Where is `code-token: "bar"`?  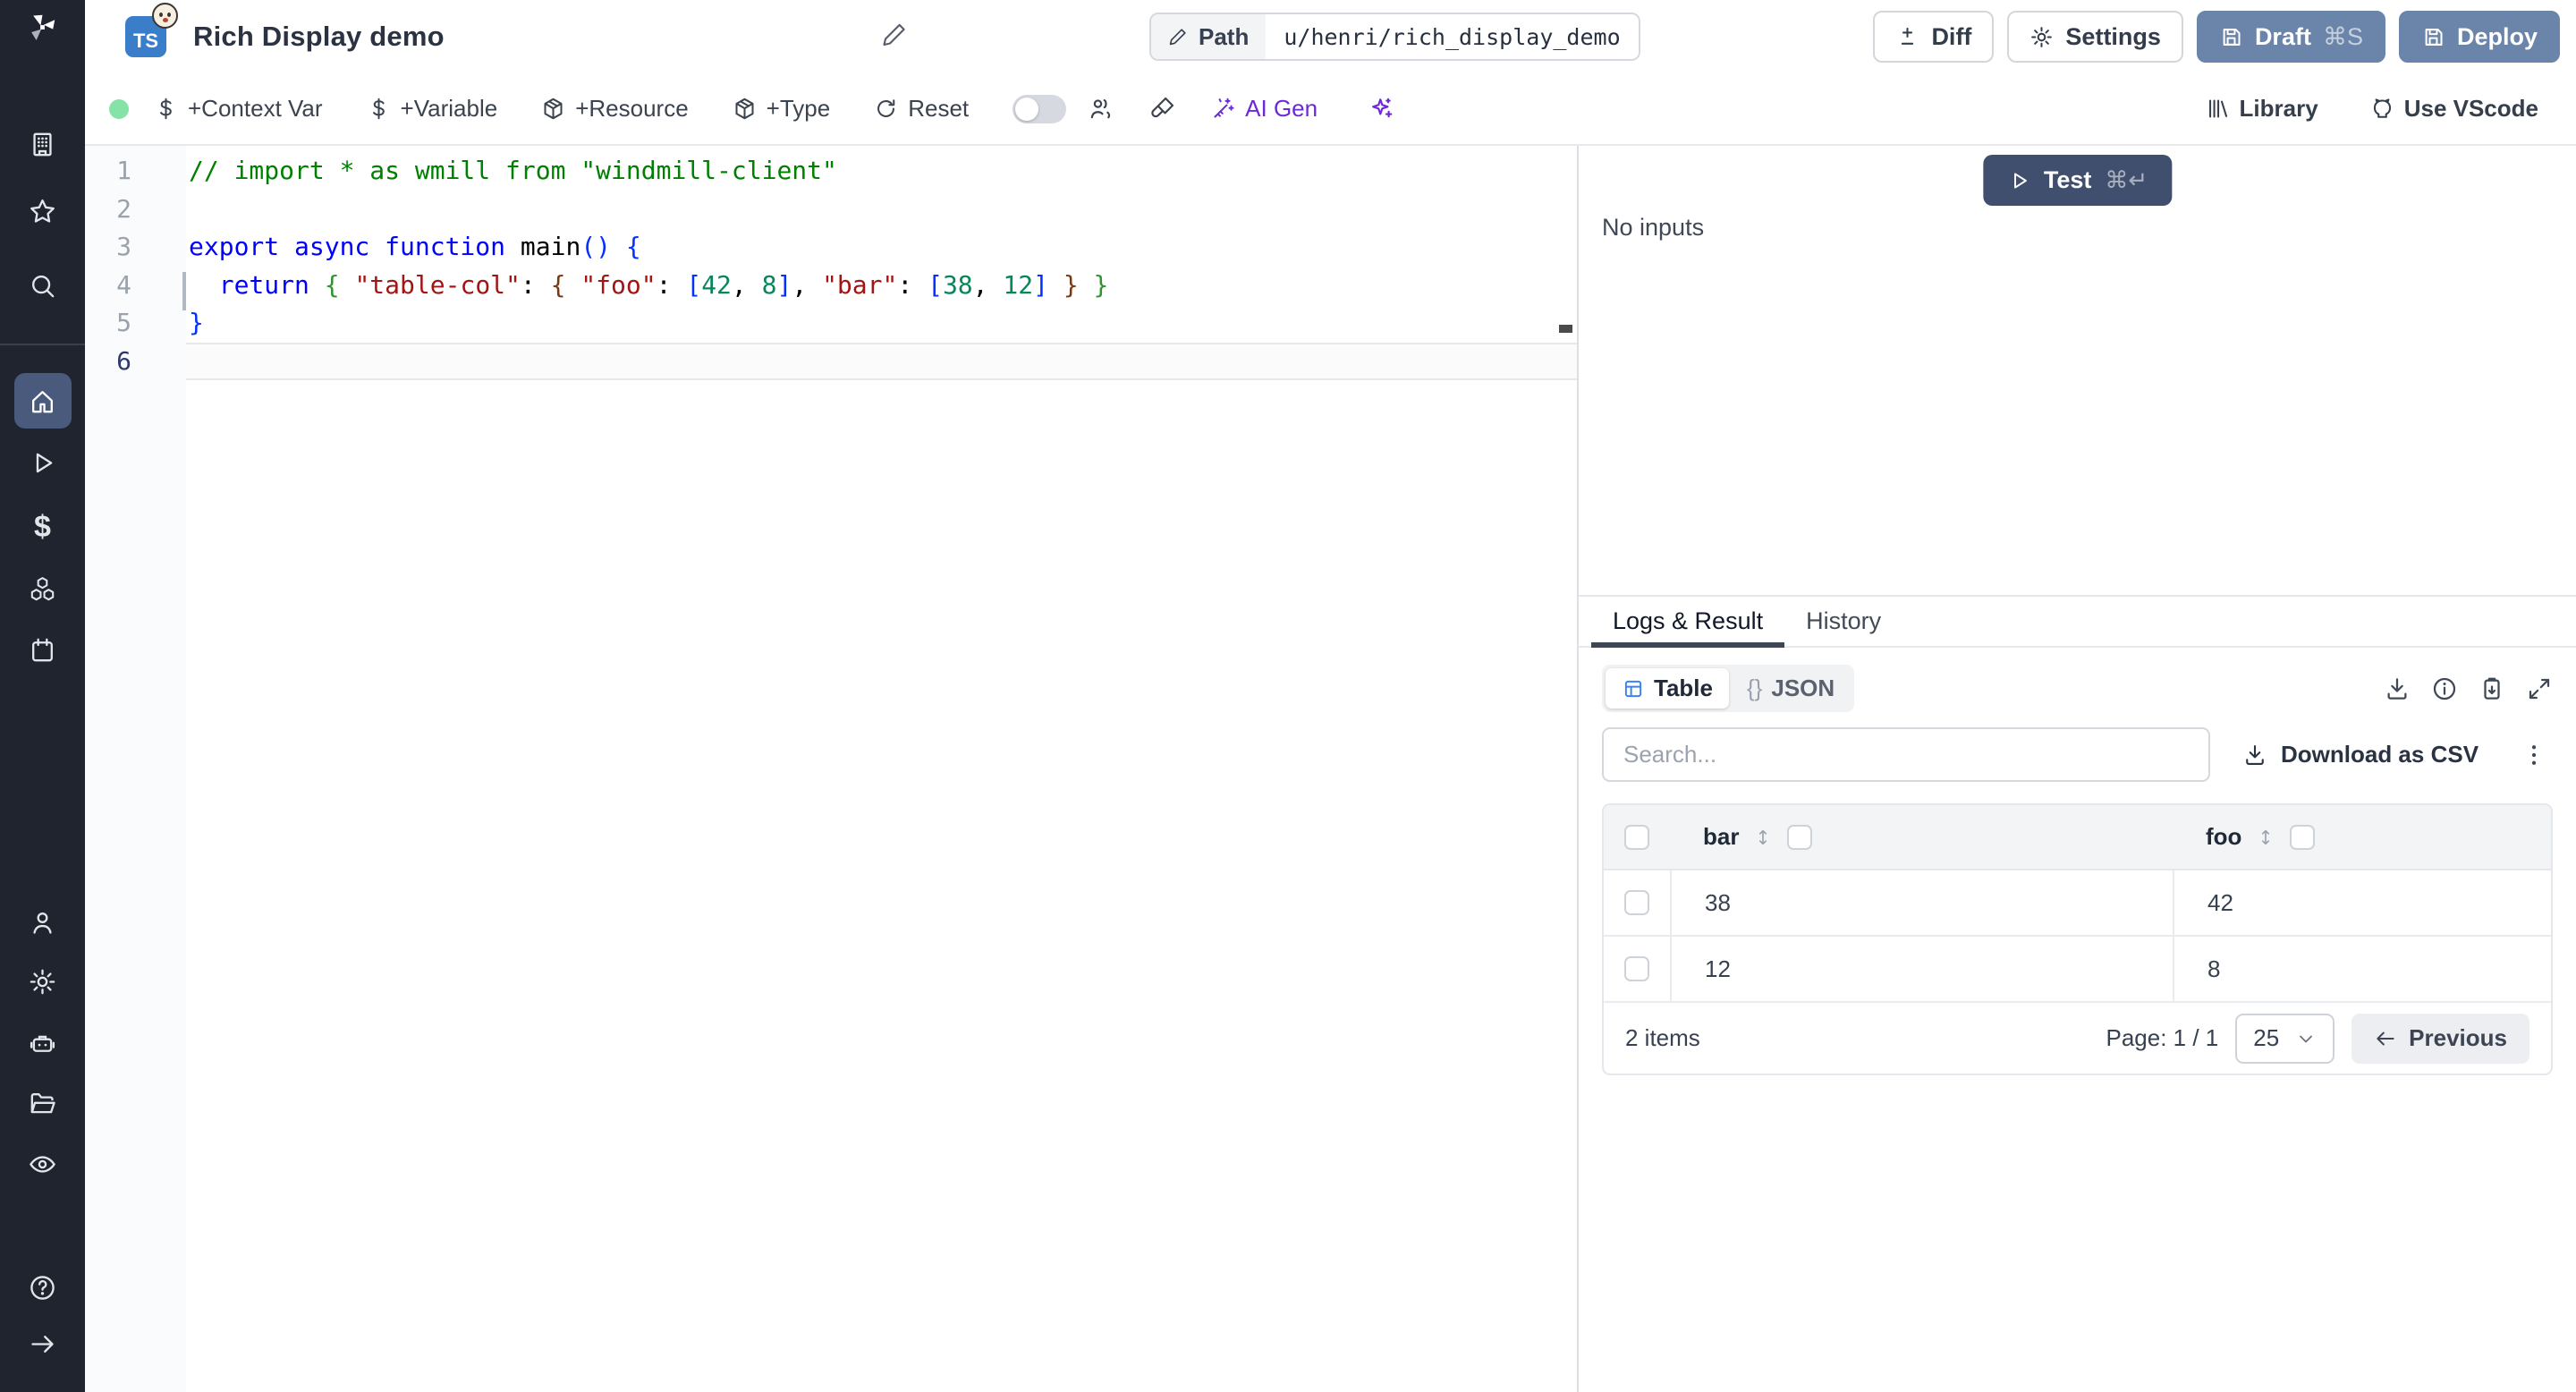
code-token: "bar" is located at coordinates (860, 284).